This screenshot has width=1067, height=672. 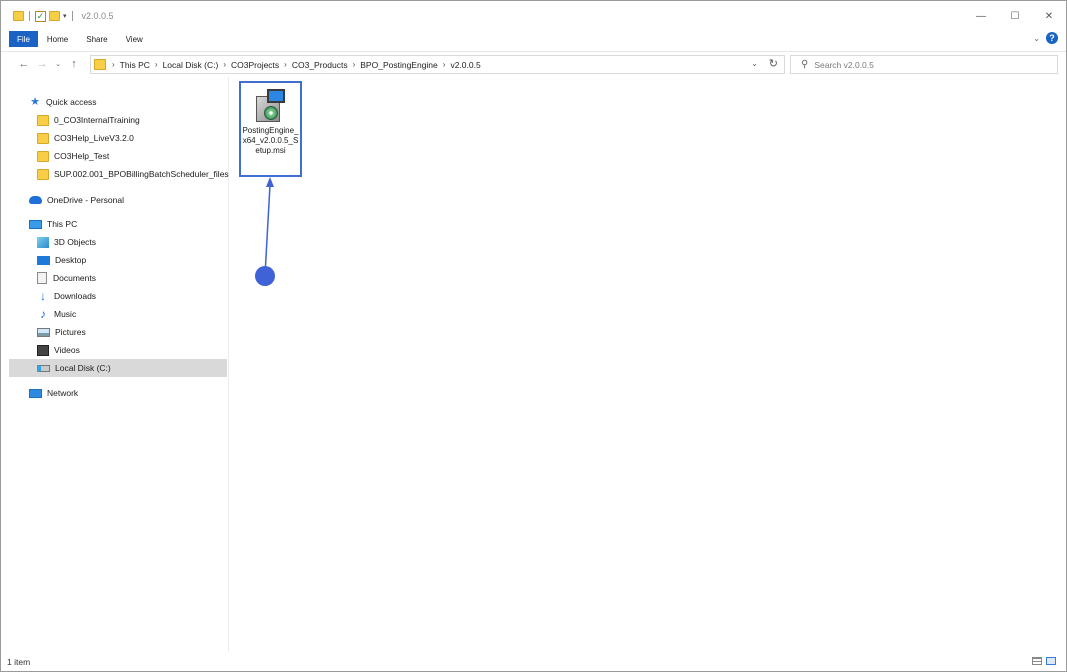 What do you see at coordinates (43, 313) in the screenshot?
I see `music-icon: ♪` at bounding box center [43, 313].